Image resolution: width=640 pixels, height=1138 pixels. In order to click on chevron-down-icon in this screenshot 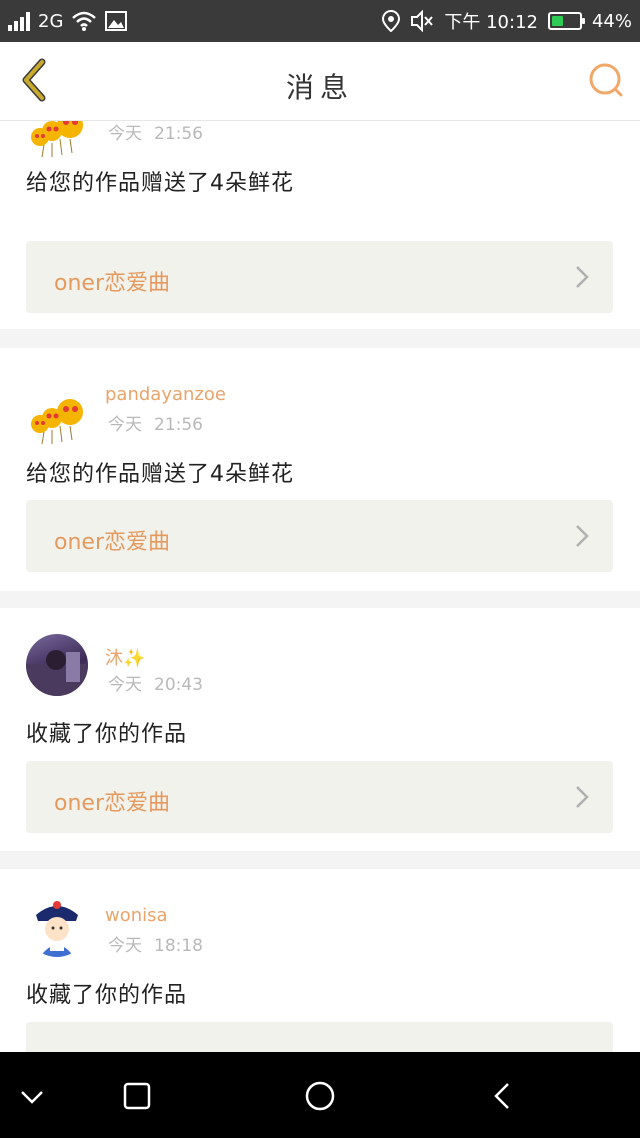, I will do `click(32, 1097)`.